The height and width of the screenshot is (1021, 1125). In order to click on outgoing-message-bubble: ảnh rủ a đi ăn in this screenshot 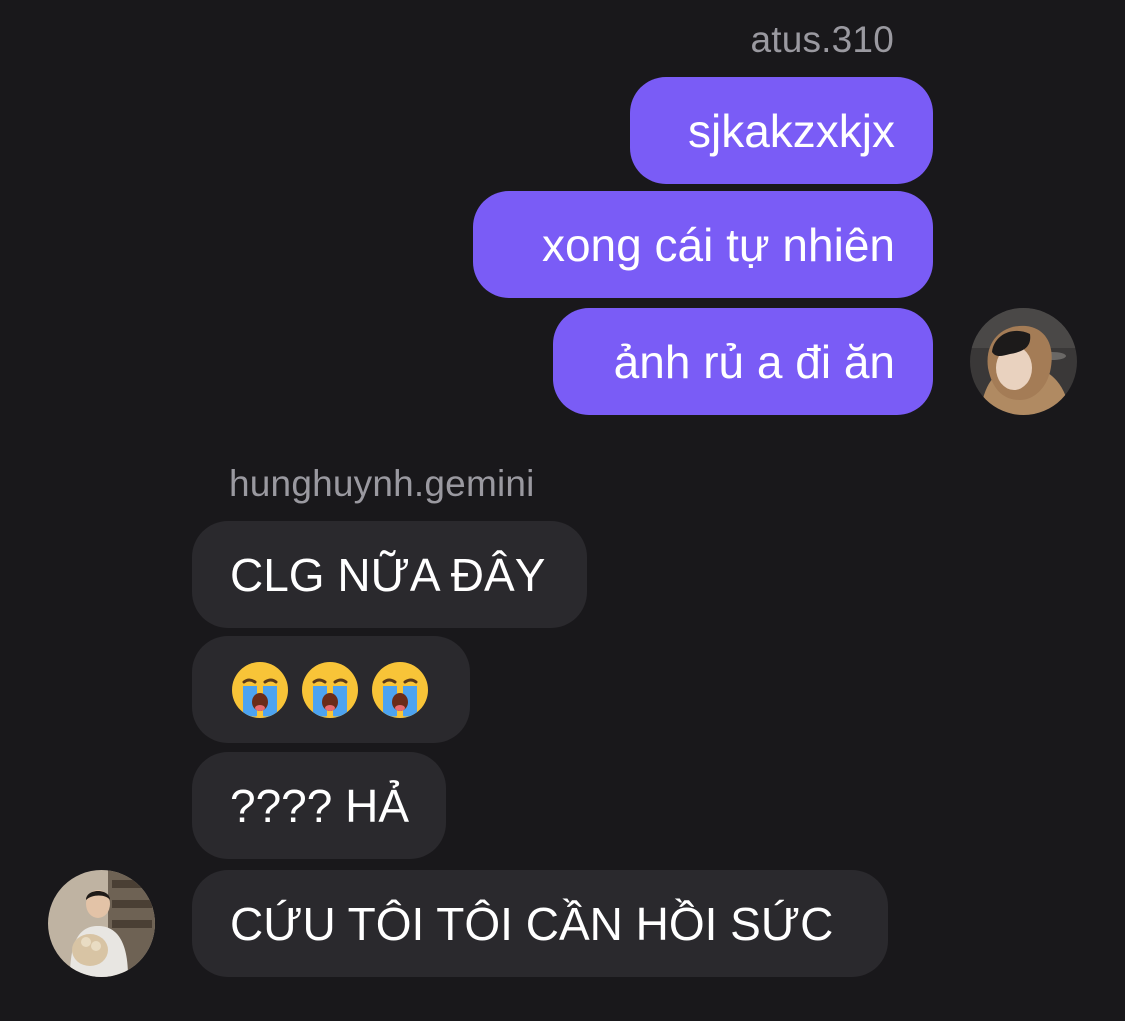, I will do `click(743, 361)`.